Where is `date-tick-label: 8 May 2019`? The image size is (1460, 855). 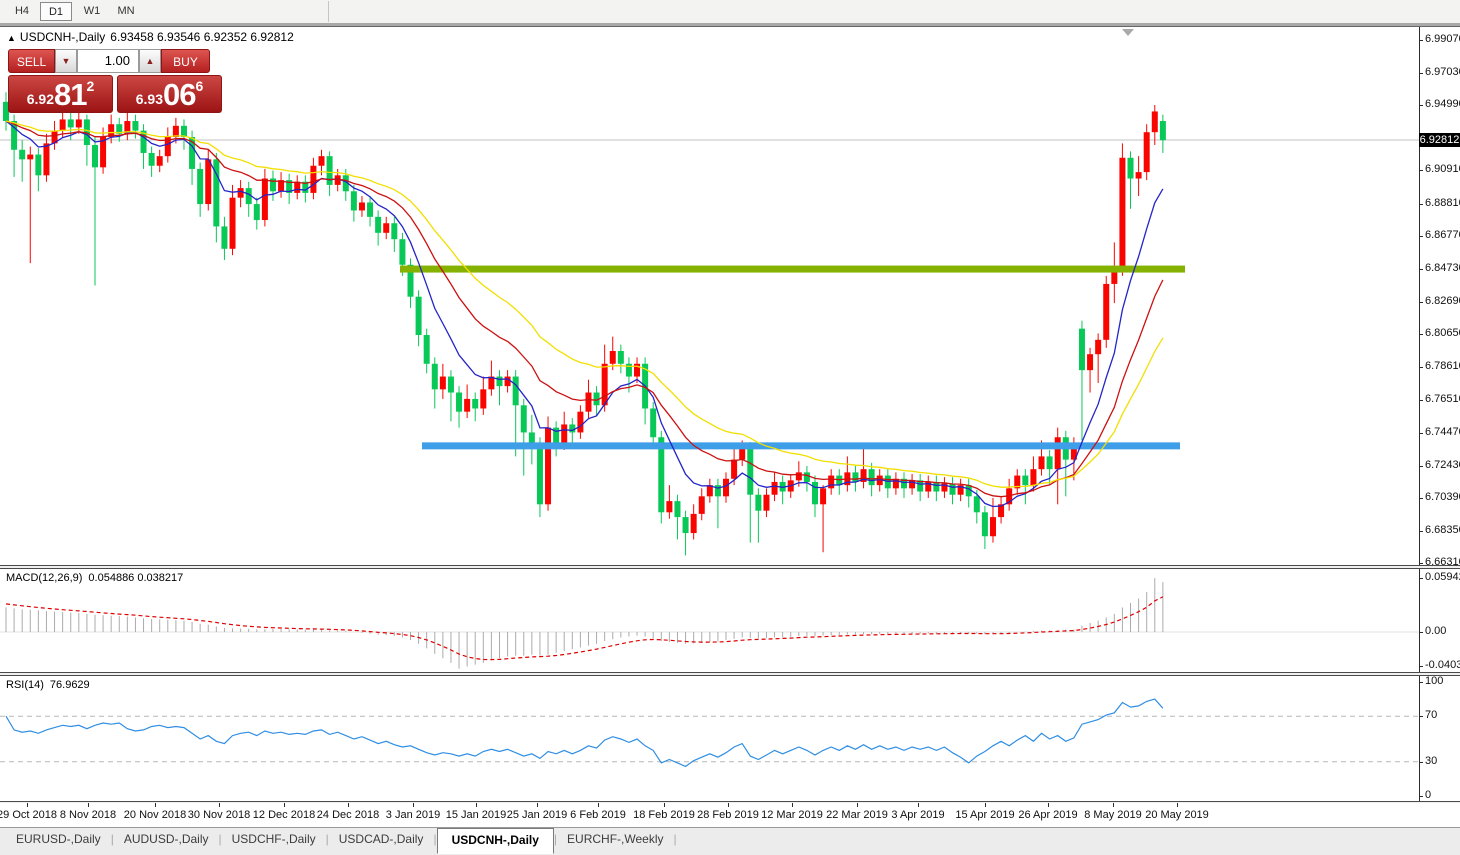
date-tick-label: 8 May 2019 is located at coordinates (1113, 815).